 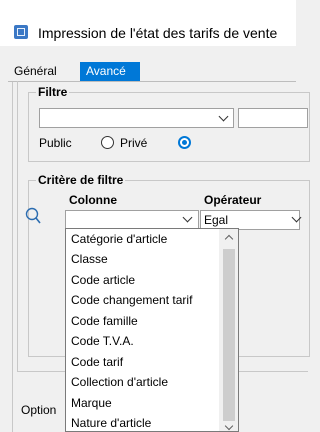 What do you see at coordinates (45, 71) in the screenshot?
I see `tab-general: Général` at bounding box center [45, 71].